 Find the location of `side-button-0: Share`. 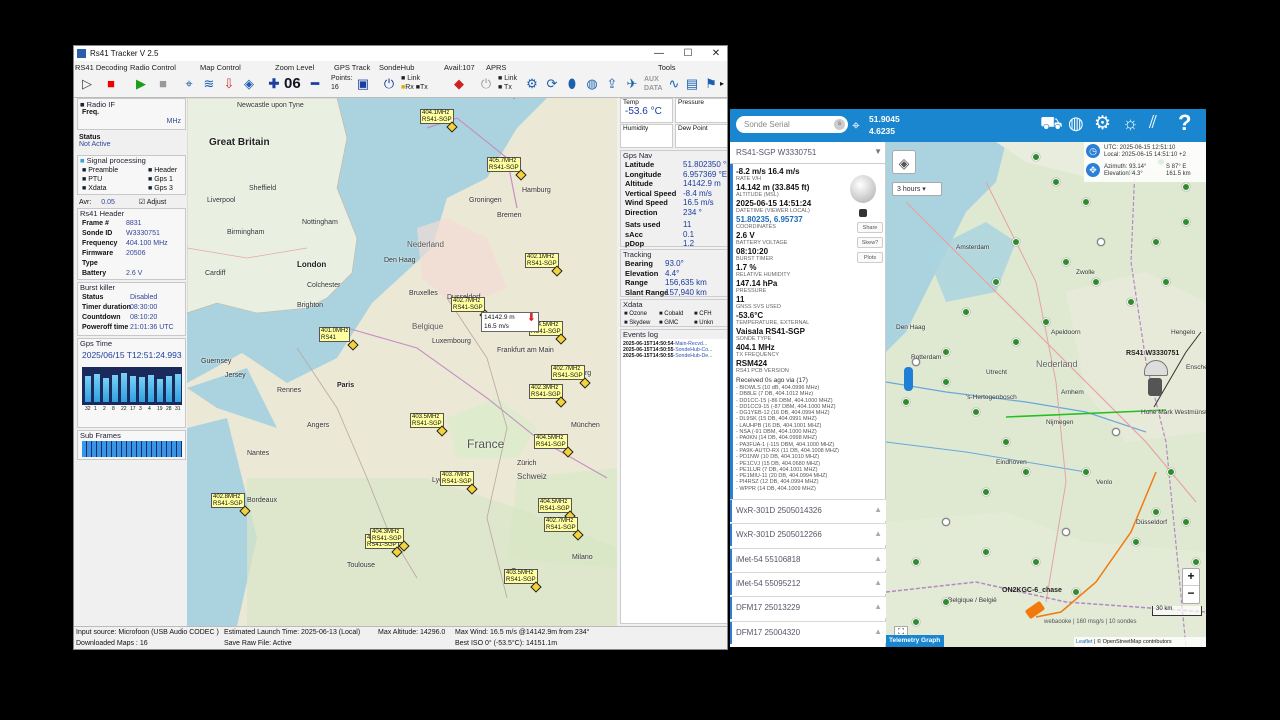

side-button-0: Share is located at coordinates (870, 227).